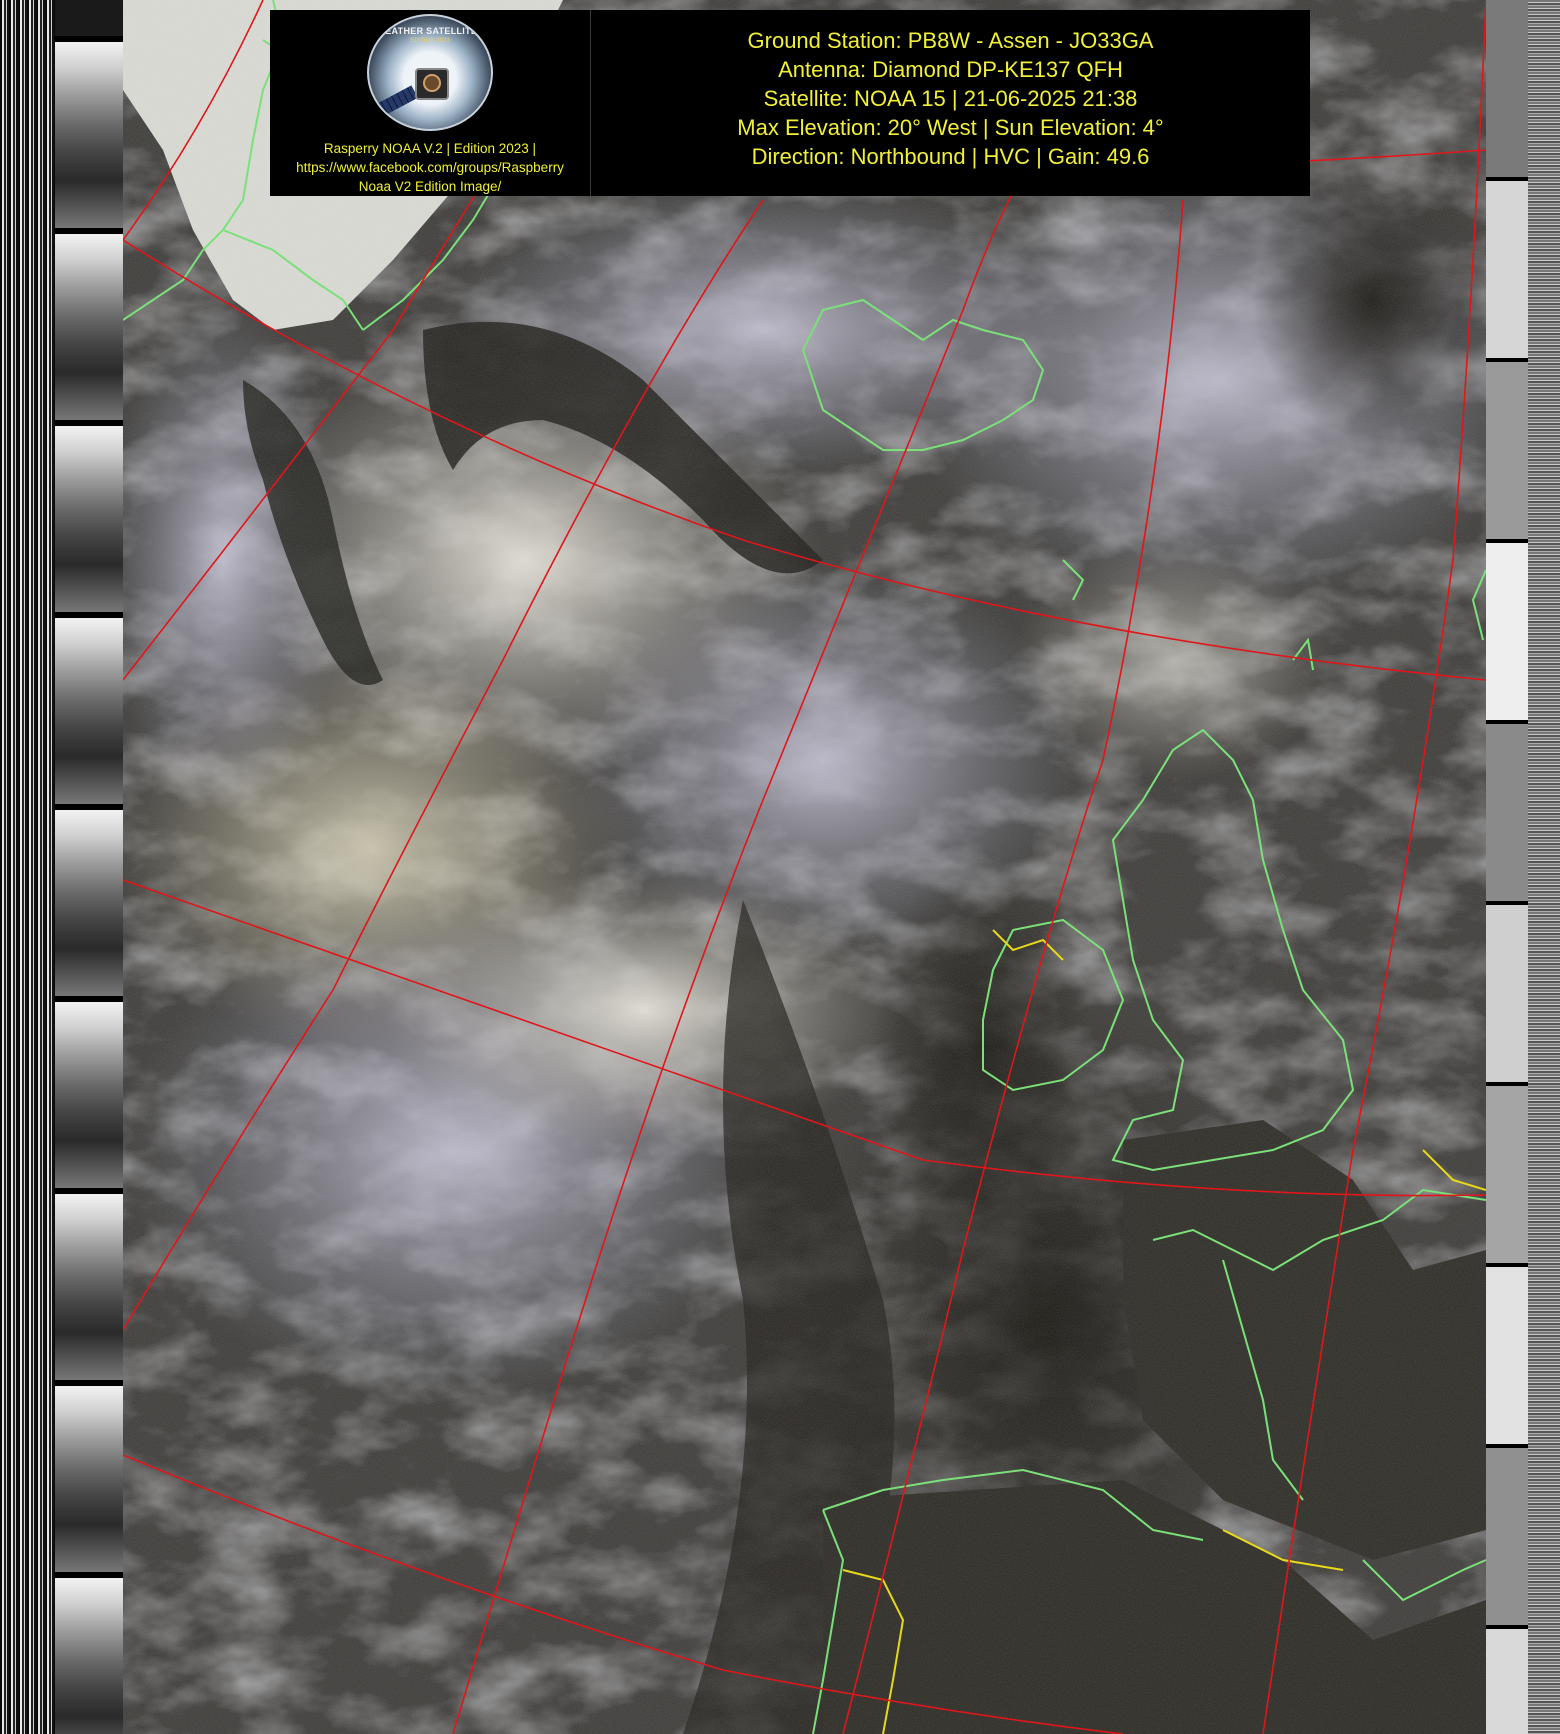 The image size is (1560, 1734). I want to click on right-telemetry-strip, so click(1523, 867).